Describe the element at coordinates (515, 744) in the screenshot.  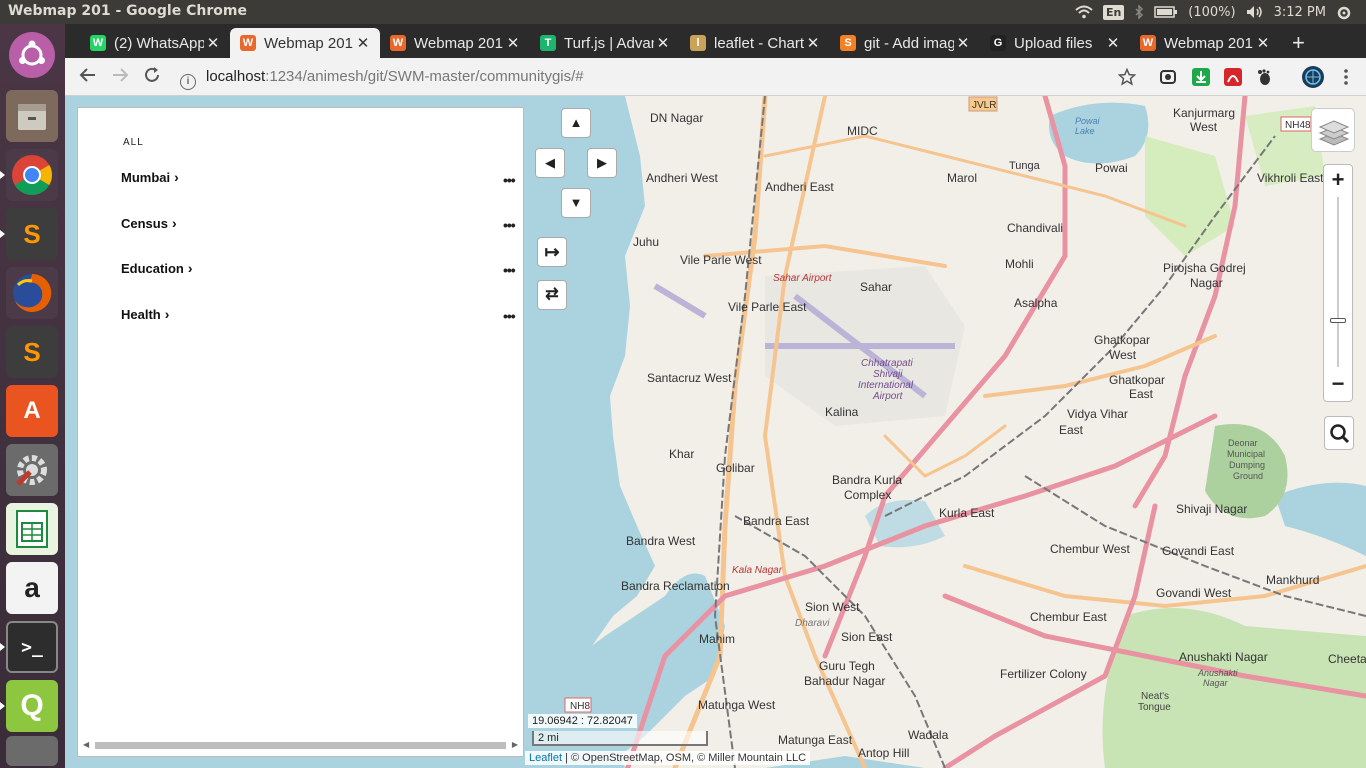
I see `scroll-right-icon: ▶` at that location.